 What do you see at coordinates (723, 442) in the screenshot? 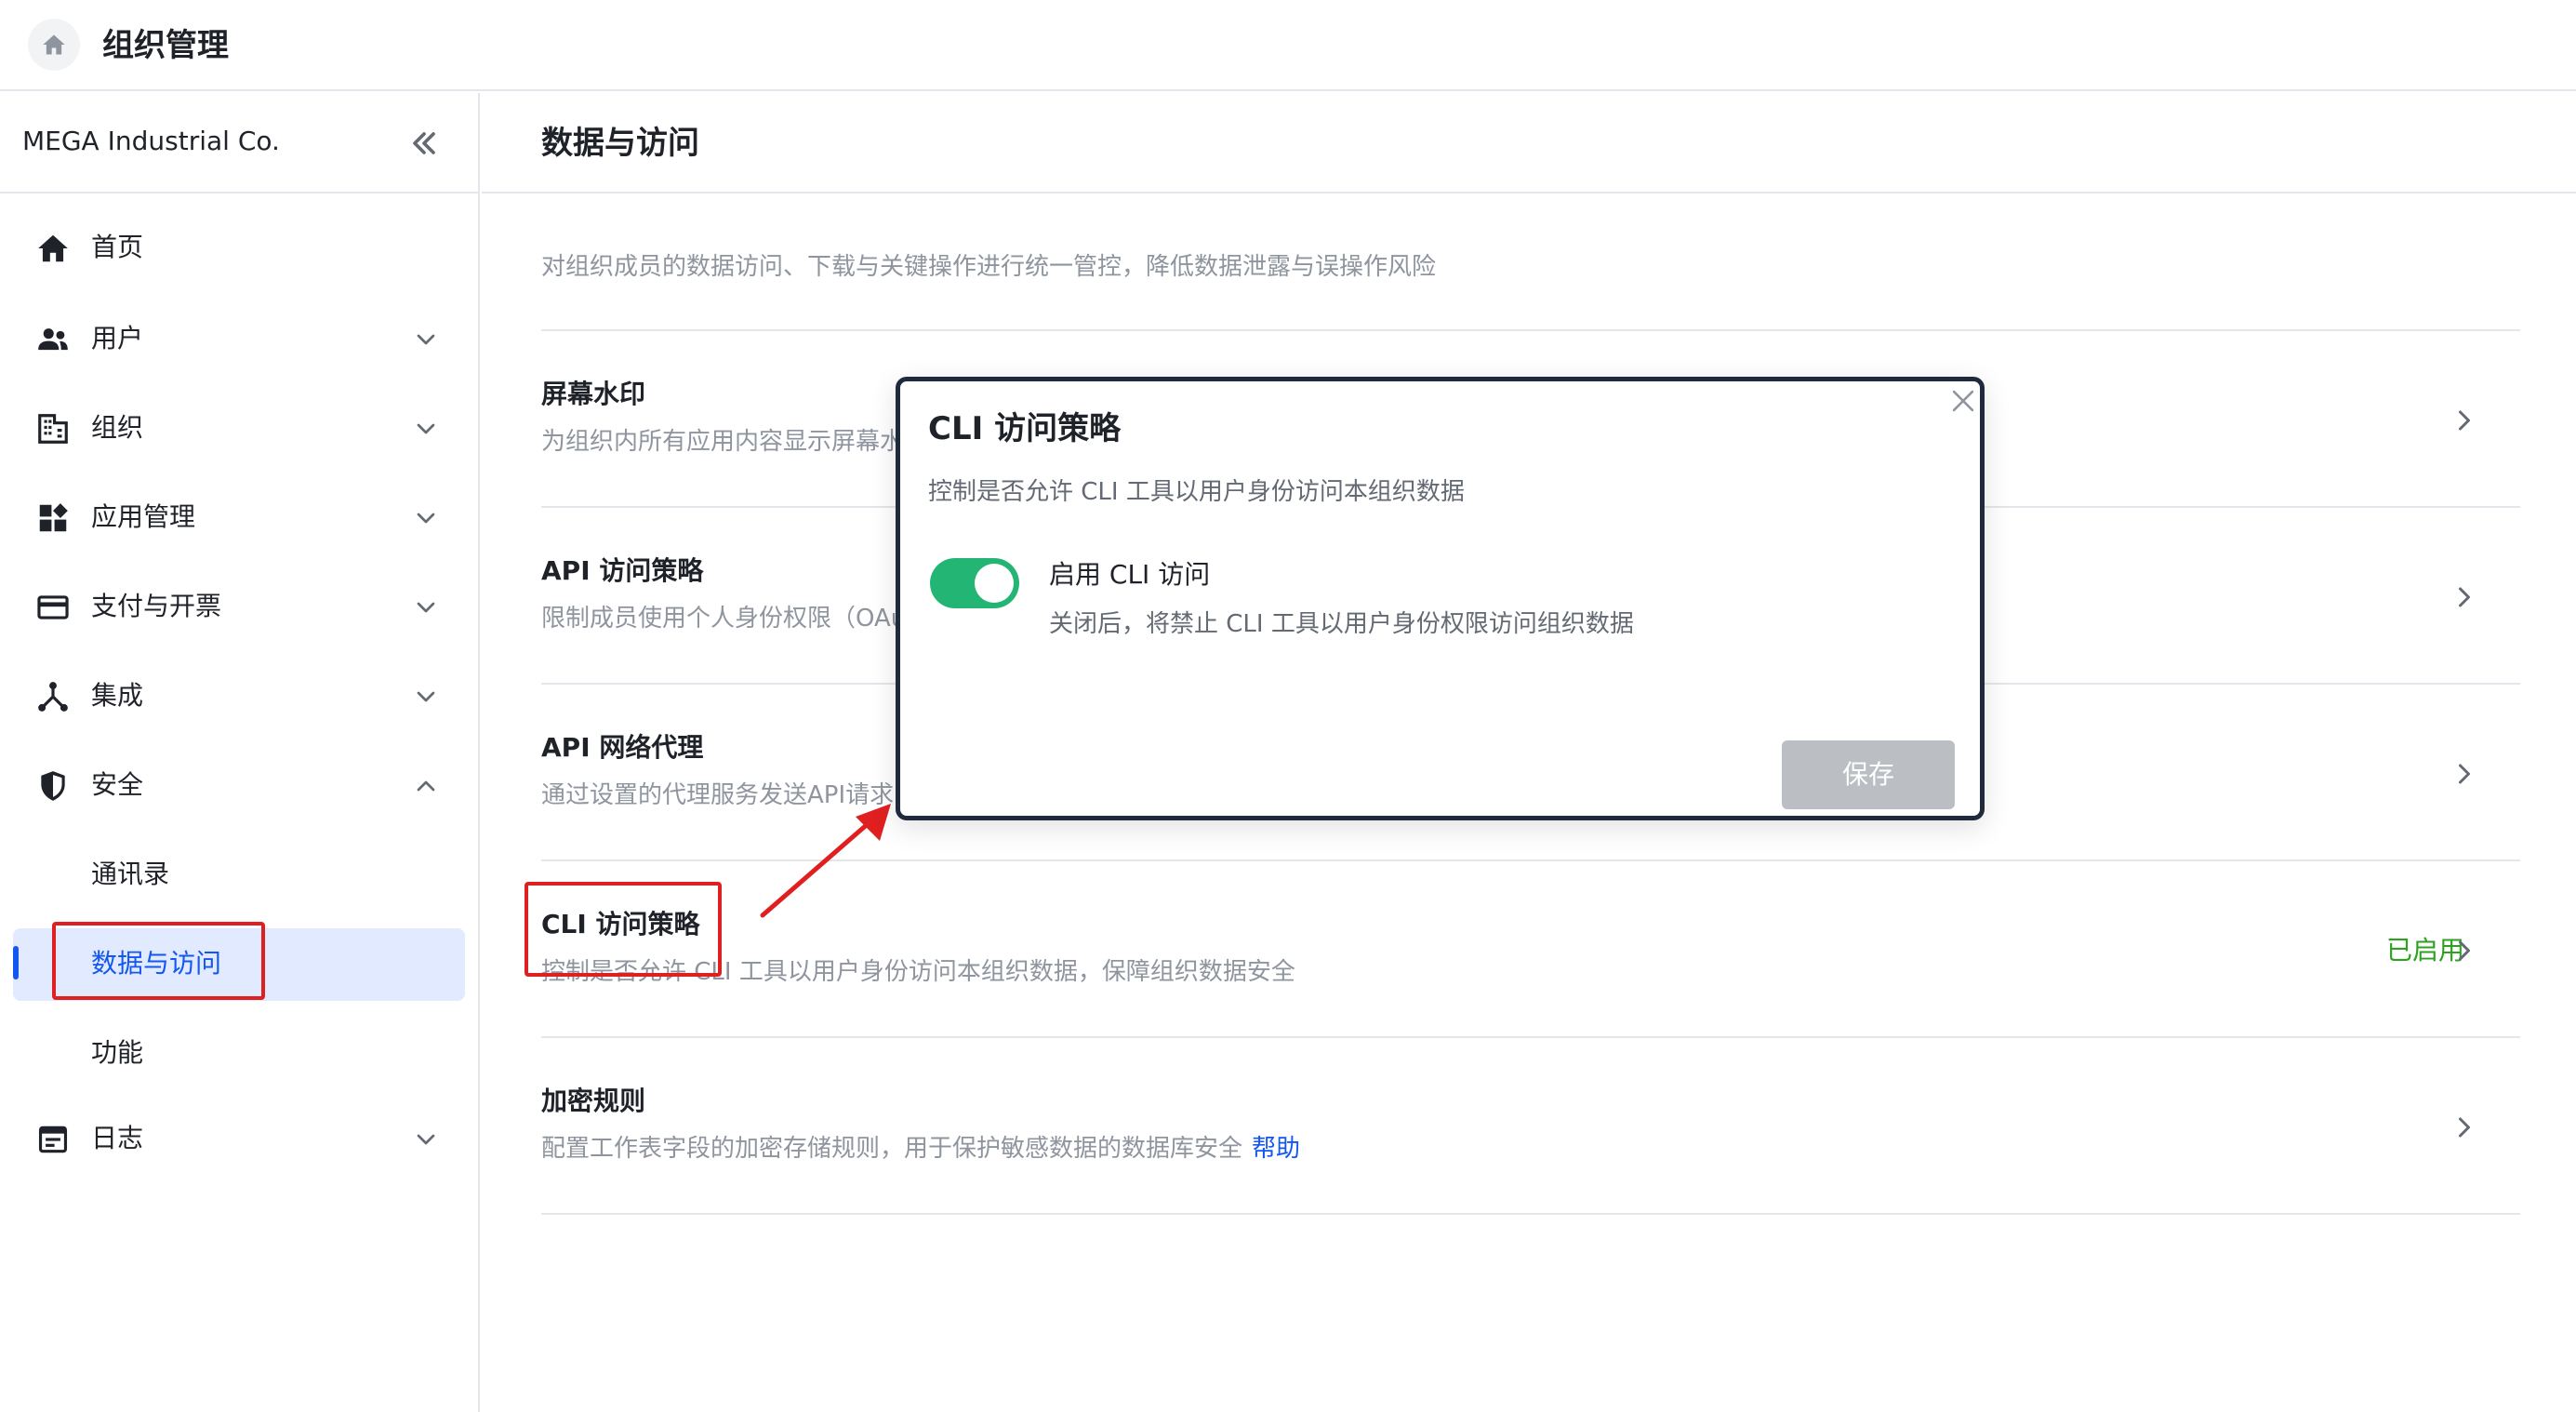
I see `setting-description: 为组织内所有应用内容显示屏幕水` at bounding box center [723, 442].